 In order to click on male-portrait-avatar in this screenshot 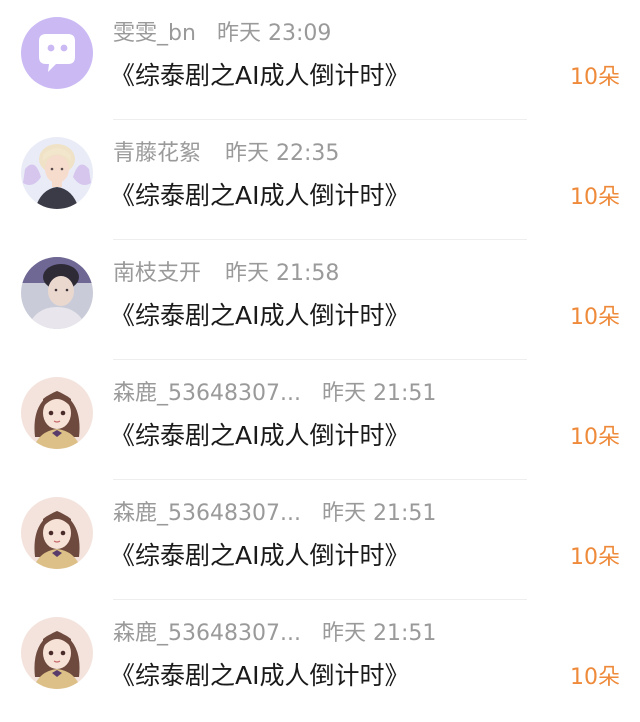, I will do `click(57, 293)`.